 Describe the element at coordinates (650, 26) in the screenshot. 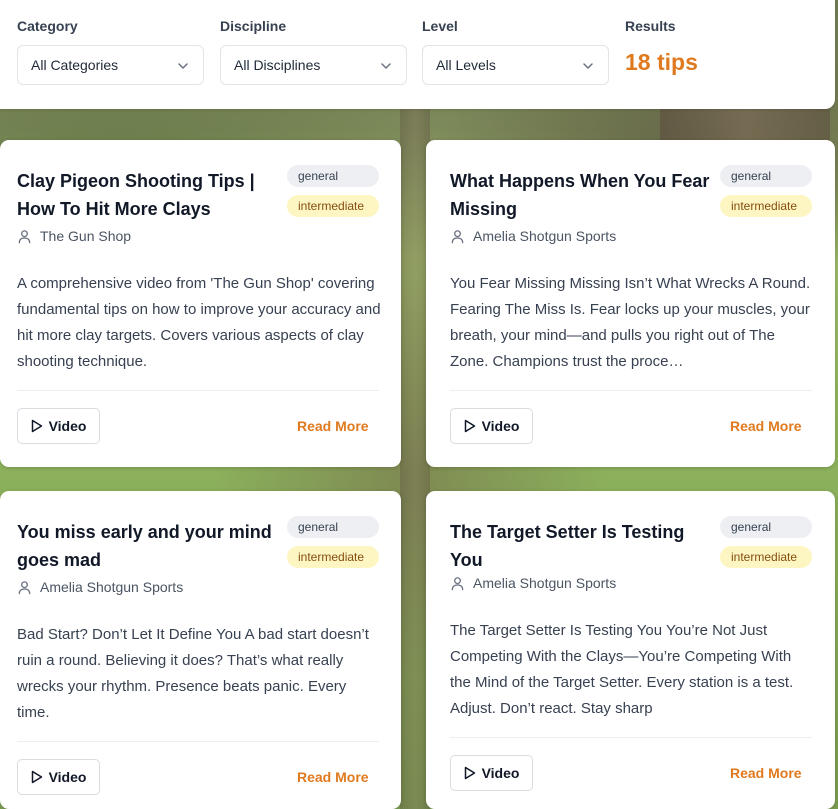

I see `results-label: Results` at that location.